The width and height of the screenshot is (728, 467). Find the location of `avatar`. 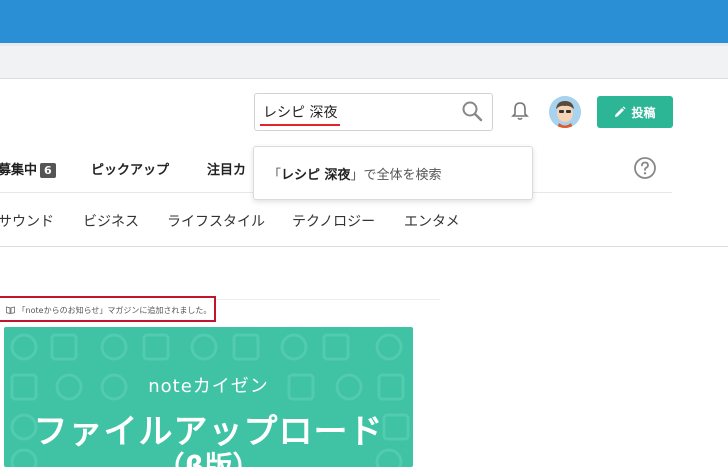

avatar is located at coordinates (565, 112).